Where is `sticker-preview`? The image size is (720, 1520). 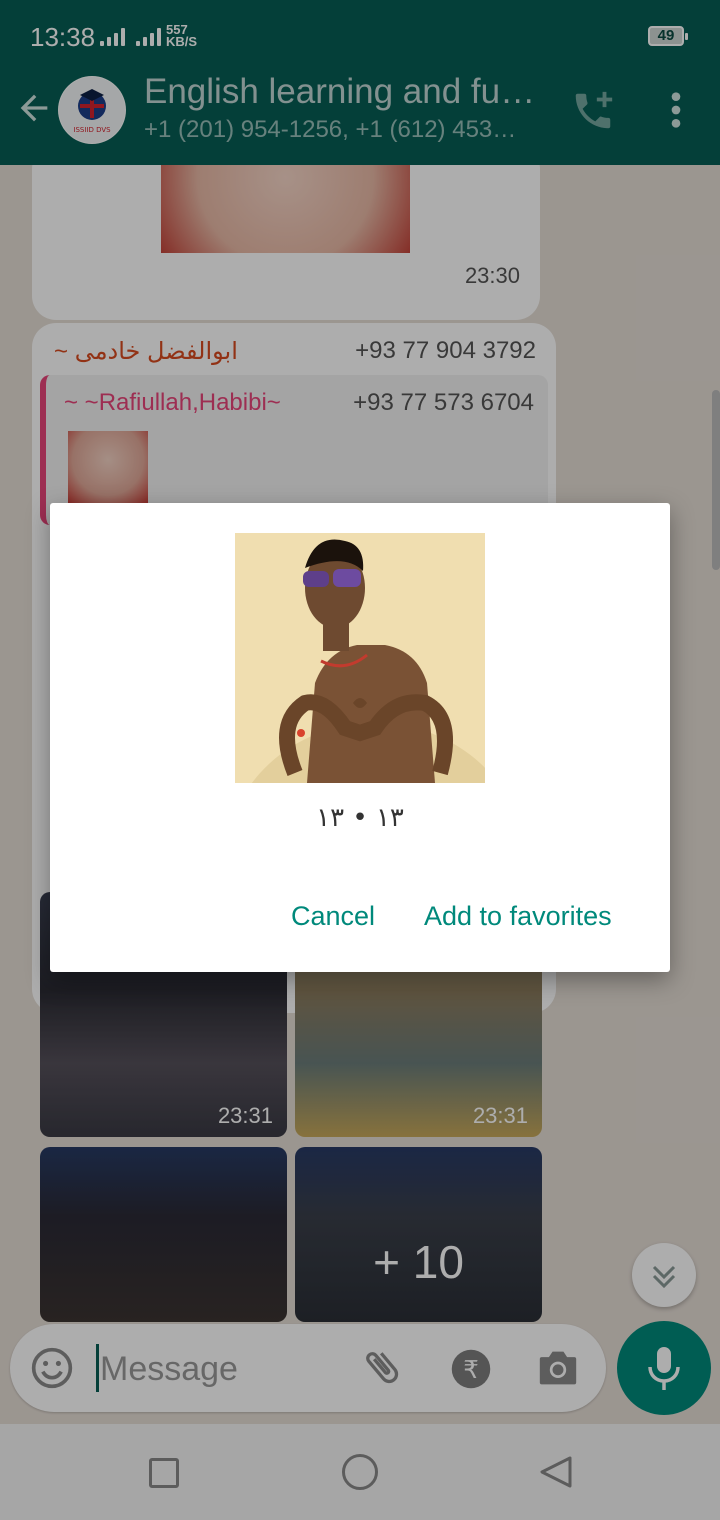 sticker-preview is located at coordinates (360, 658).